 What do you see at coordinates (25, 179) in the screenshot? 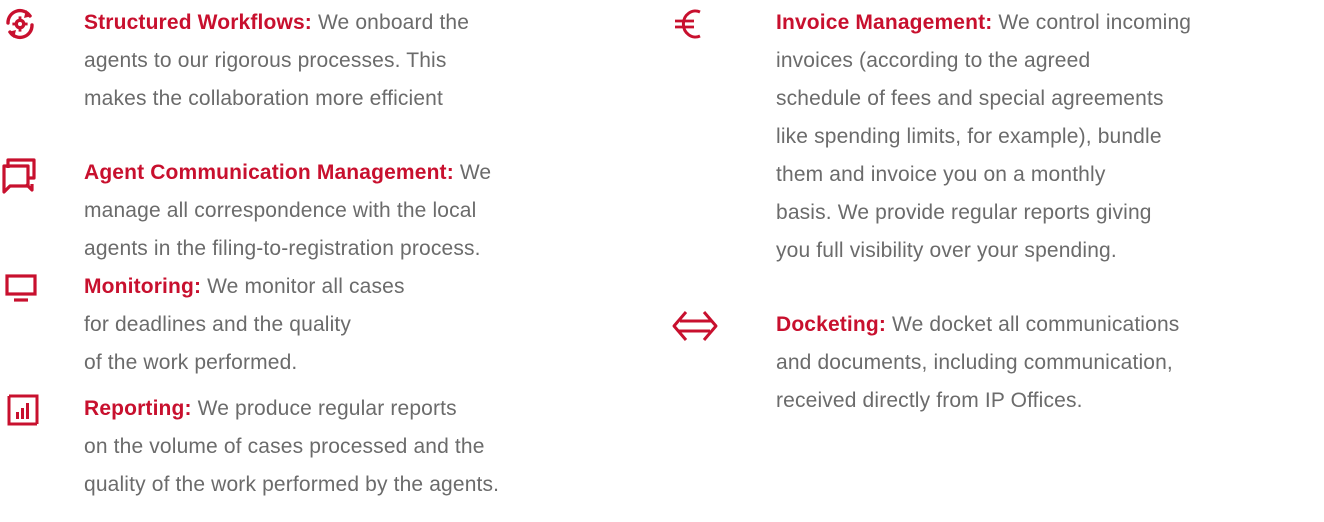
I see `chat-bubbles-icon` at bounding box center [25, 179].